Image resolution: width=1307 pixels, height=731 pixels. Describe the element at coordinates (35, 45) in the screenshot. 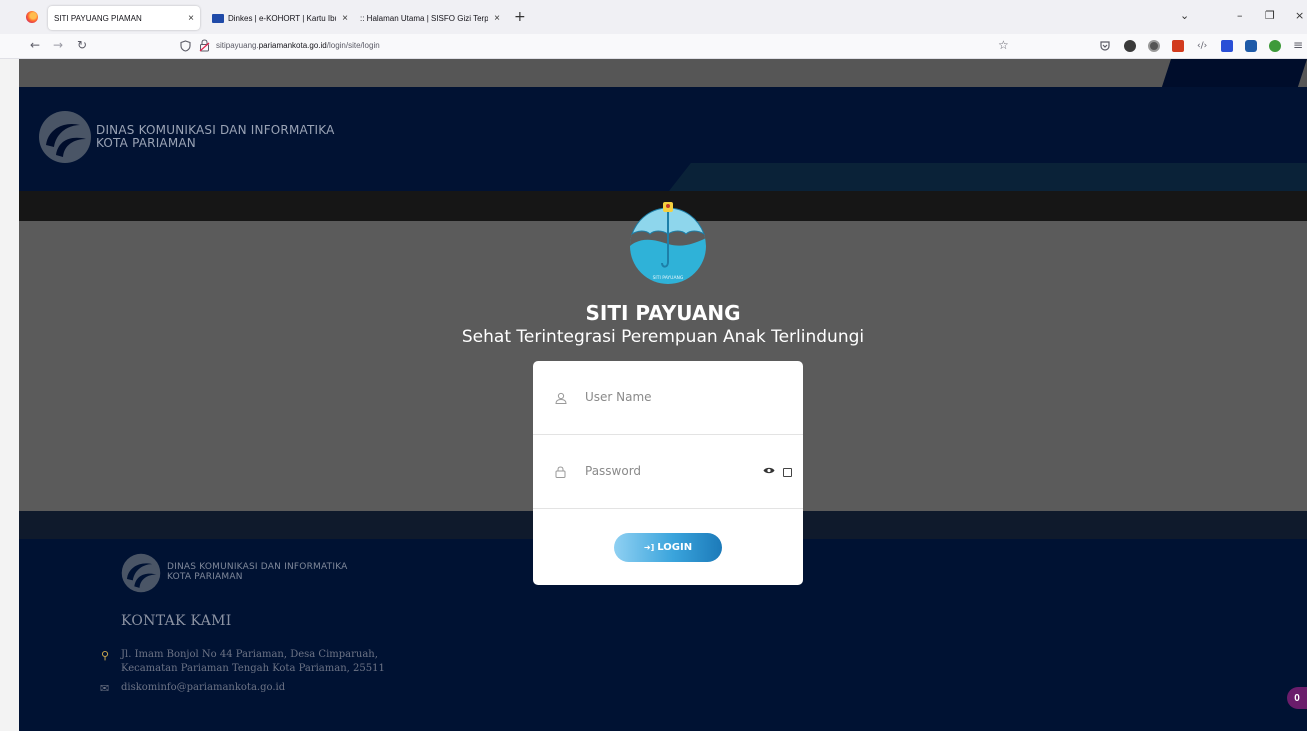

I see `back-icon: ←` at that location.